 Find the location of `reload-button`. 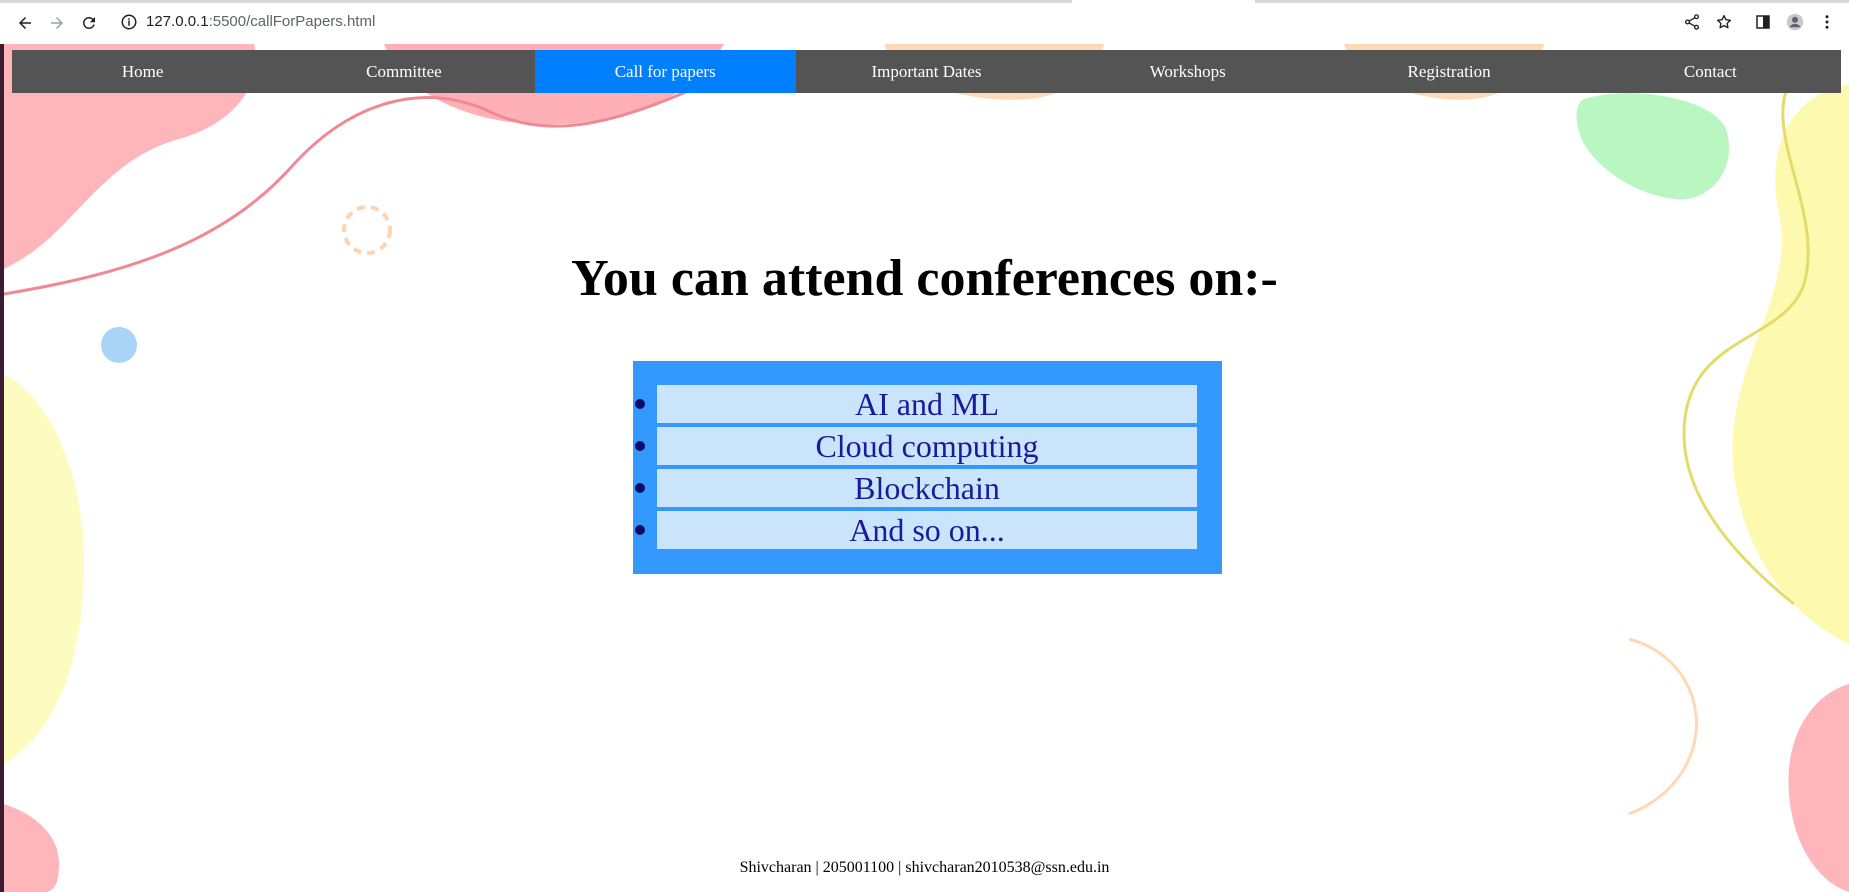

reload-button is located at coordinates (89, 23).